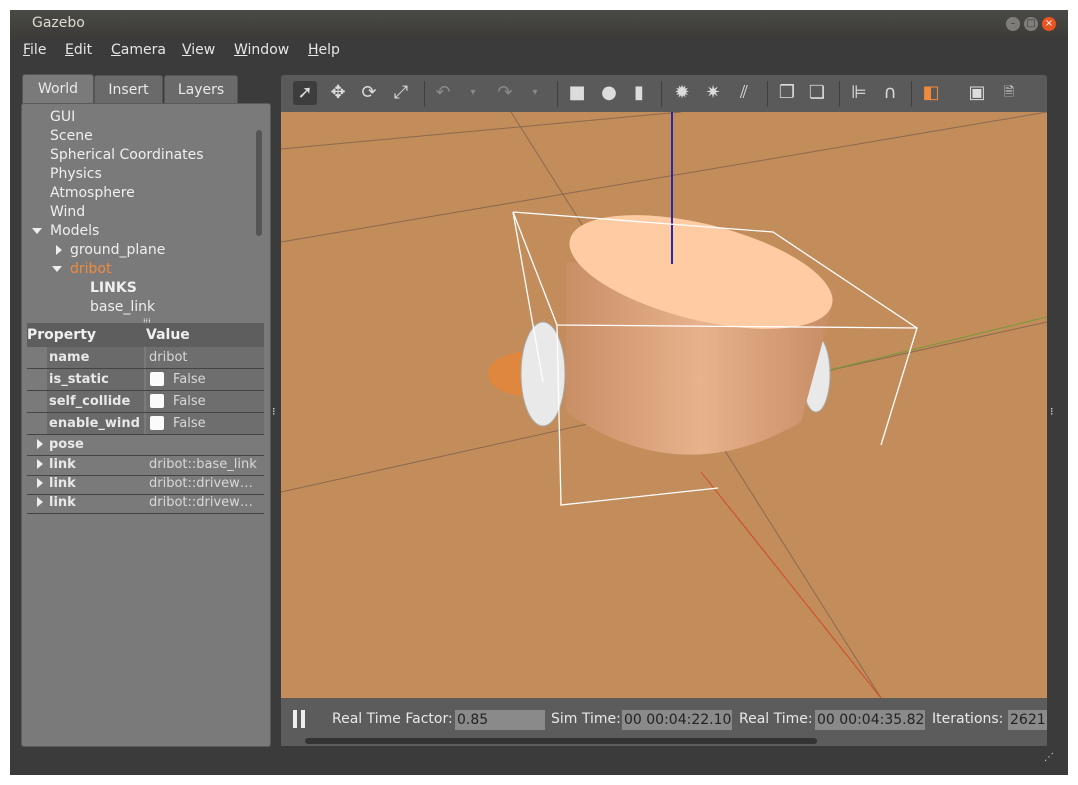 The image size is (1078, 785). I want to click on sphere-shape-icon: ●, so click(609, 93).